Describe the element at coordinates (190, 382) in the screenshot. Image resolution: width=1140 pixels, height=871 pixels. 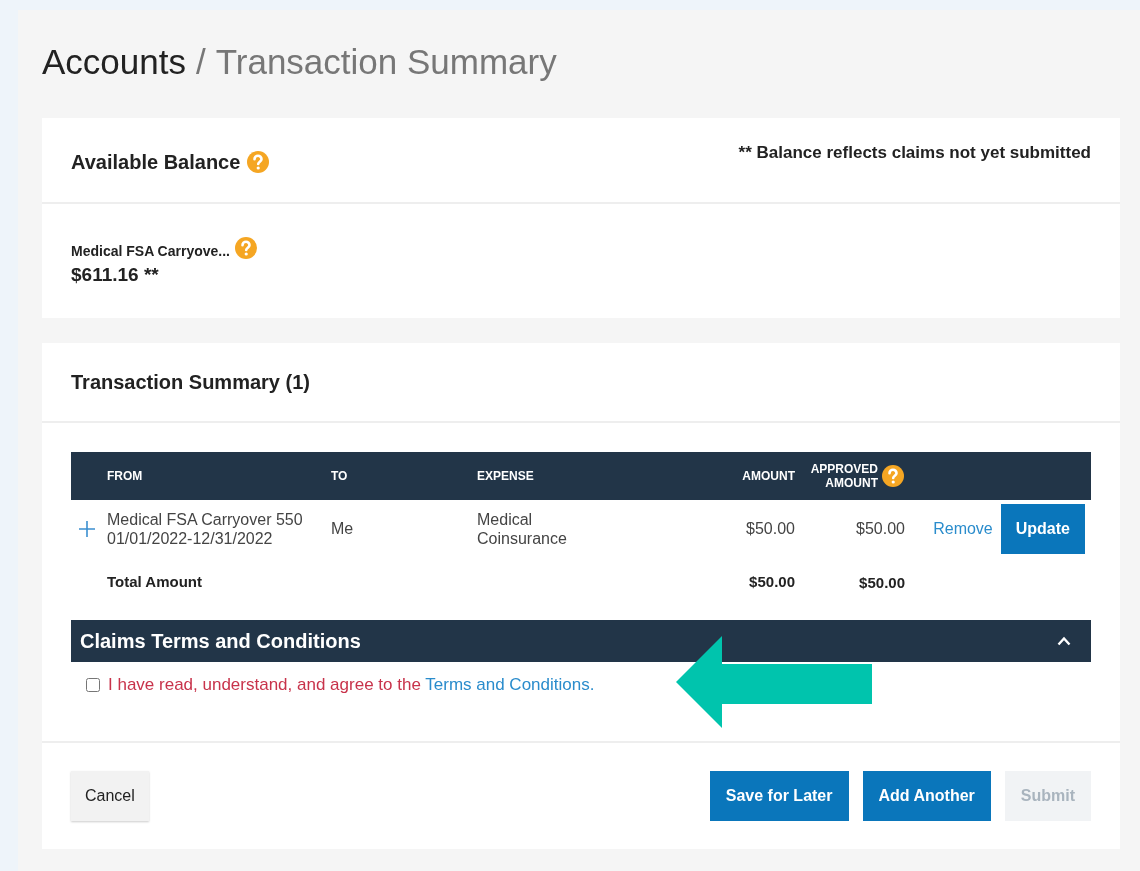
I see `card-title: Transaction Summary (1)` at that location.